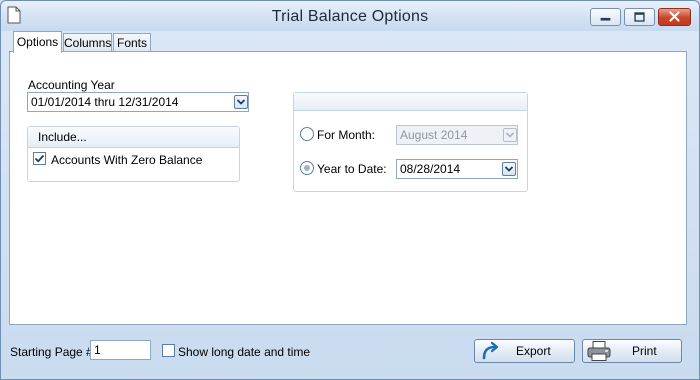 The width and height of the screenshot is (700, 380). Describe the element at coordinates (410, 102) in the screenshot. I see `period-group-header` at that location.